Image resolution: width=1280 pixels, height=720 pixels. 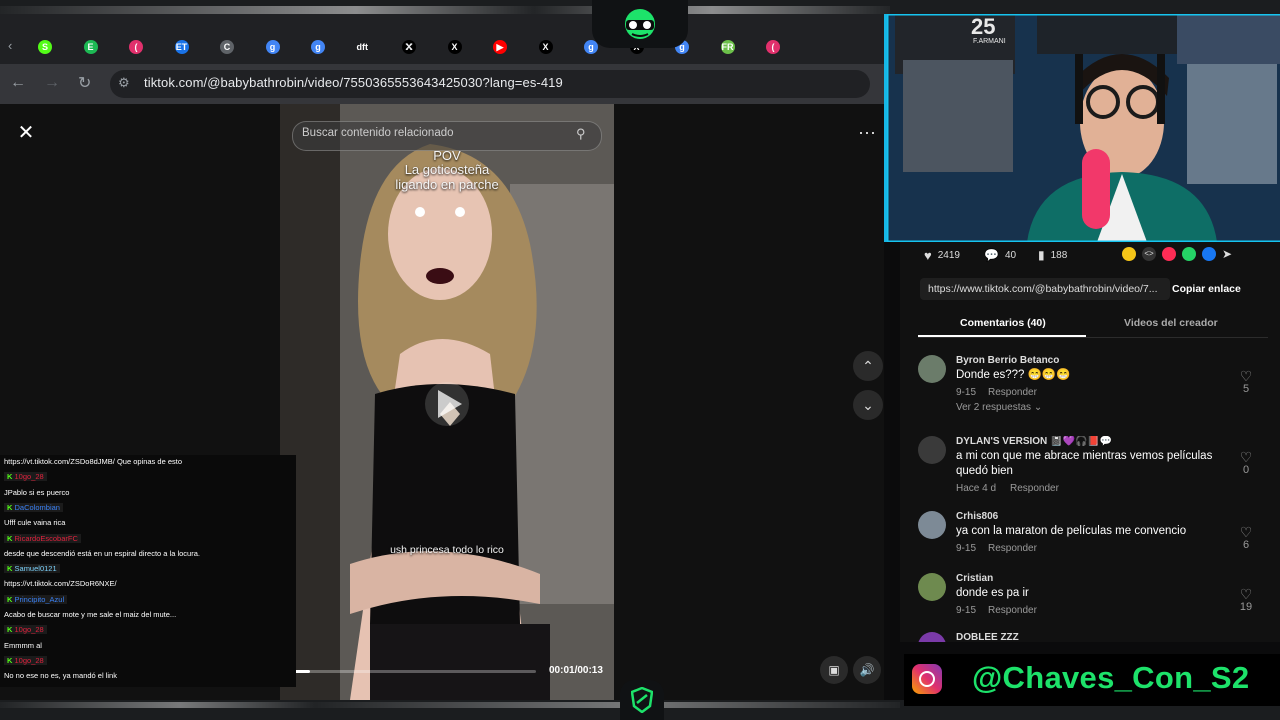 What do you see at coordinates (974, 578) in the screenshot?
I see `comment-author: Cristian` at bounding box center [974, 578].